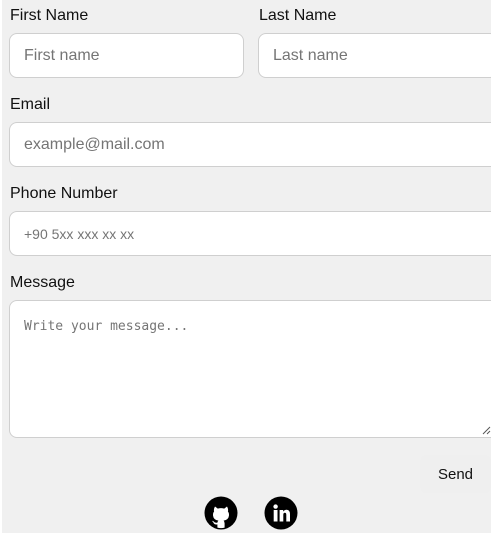 This screenshot has width=491, height=533. What do you see at coordinates (250, 144) in the screenshot?
I see `email-input` at bounding box center [250, 144].